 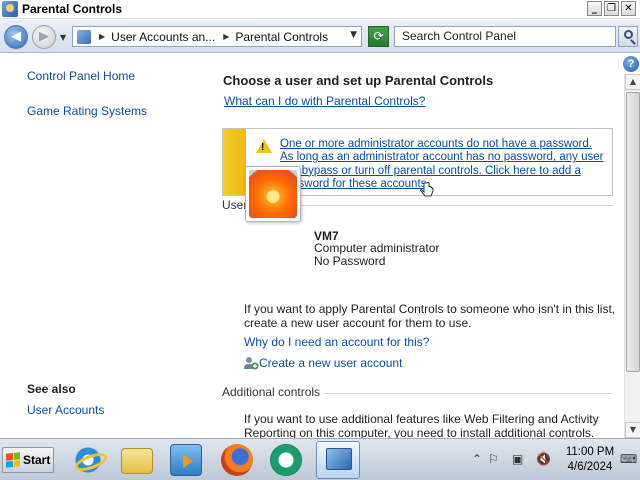 I want to click on warning-stripe, so click(x=234, y=162).